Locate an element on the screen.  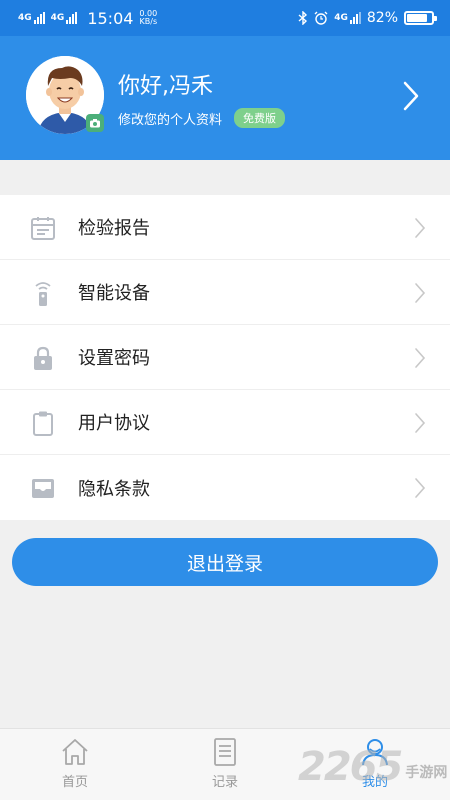
tab-label: 记录 is located at coordinates (224, 782).